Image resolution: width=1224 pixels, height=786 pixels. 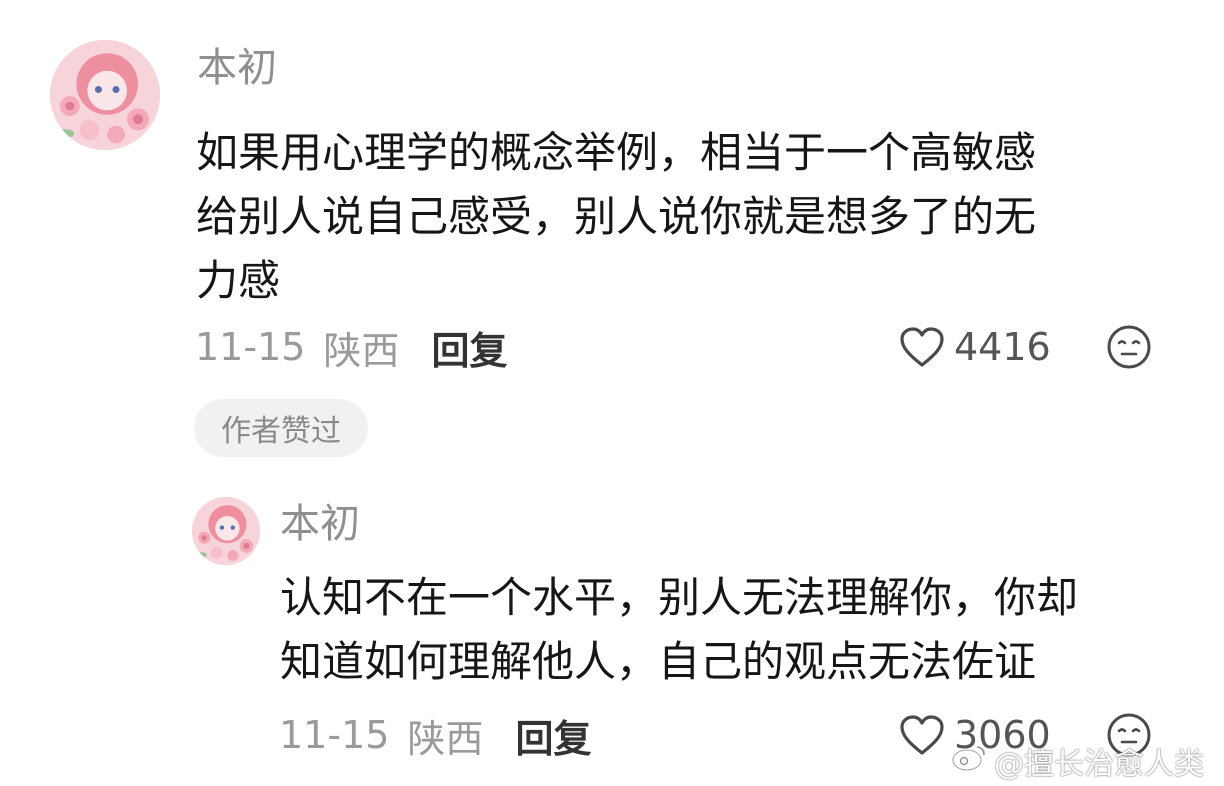 I want to click on weibo-logo-icon, so click(x=969, y=761).